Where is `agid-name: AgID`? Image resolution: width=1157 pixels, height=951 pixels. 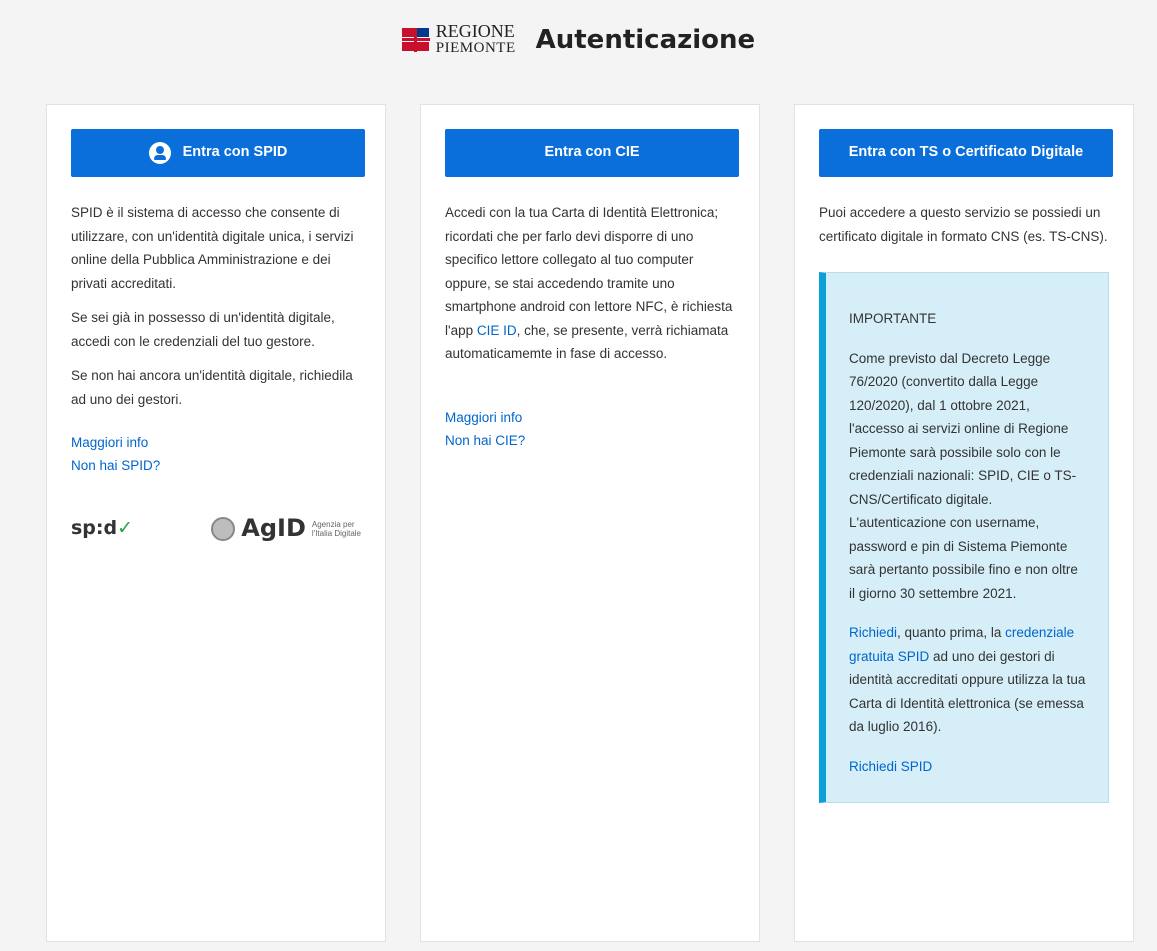 agid-name: AgID is located at coordinates (273, 528).